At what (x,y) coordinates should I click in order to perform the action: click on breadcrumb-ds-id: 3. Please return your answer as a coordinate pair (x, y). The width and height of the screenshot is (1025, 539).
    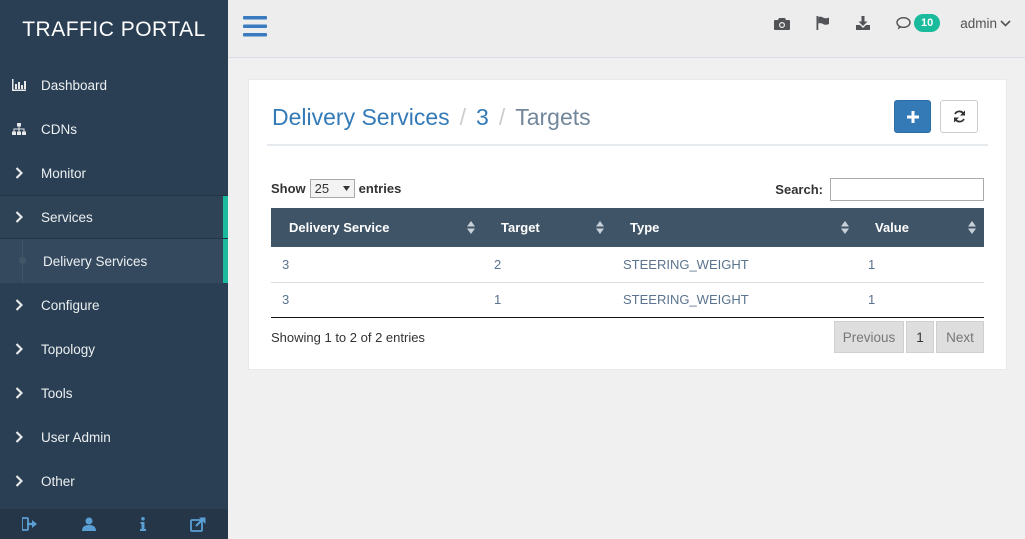
    Looking at the image, I should click on (482, 117).